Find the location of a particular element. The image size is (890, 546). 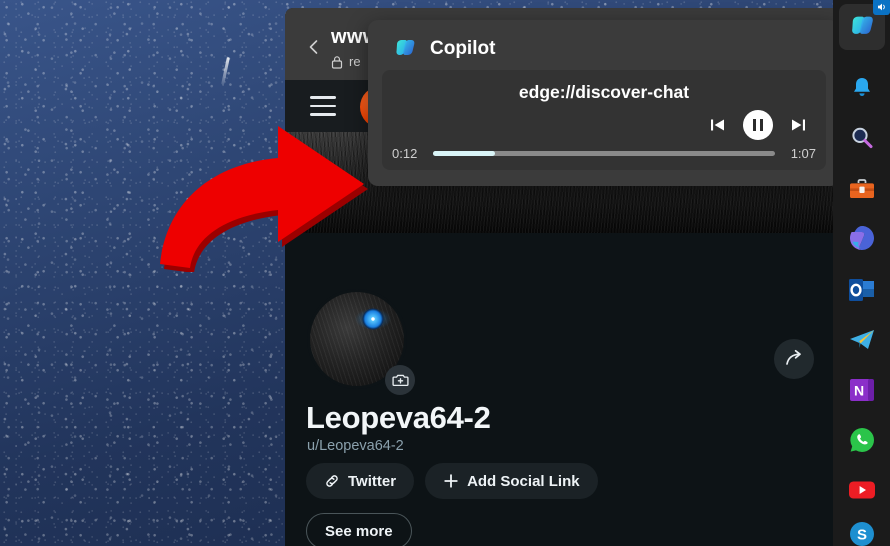

media-card: edge://discover-chat 0:12 1:07 is located at coordinates (604, 120).